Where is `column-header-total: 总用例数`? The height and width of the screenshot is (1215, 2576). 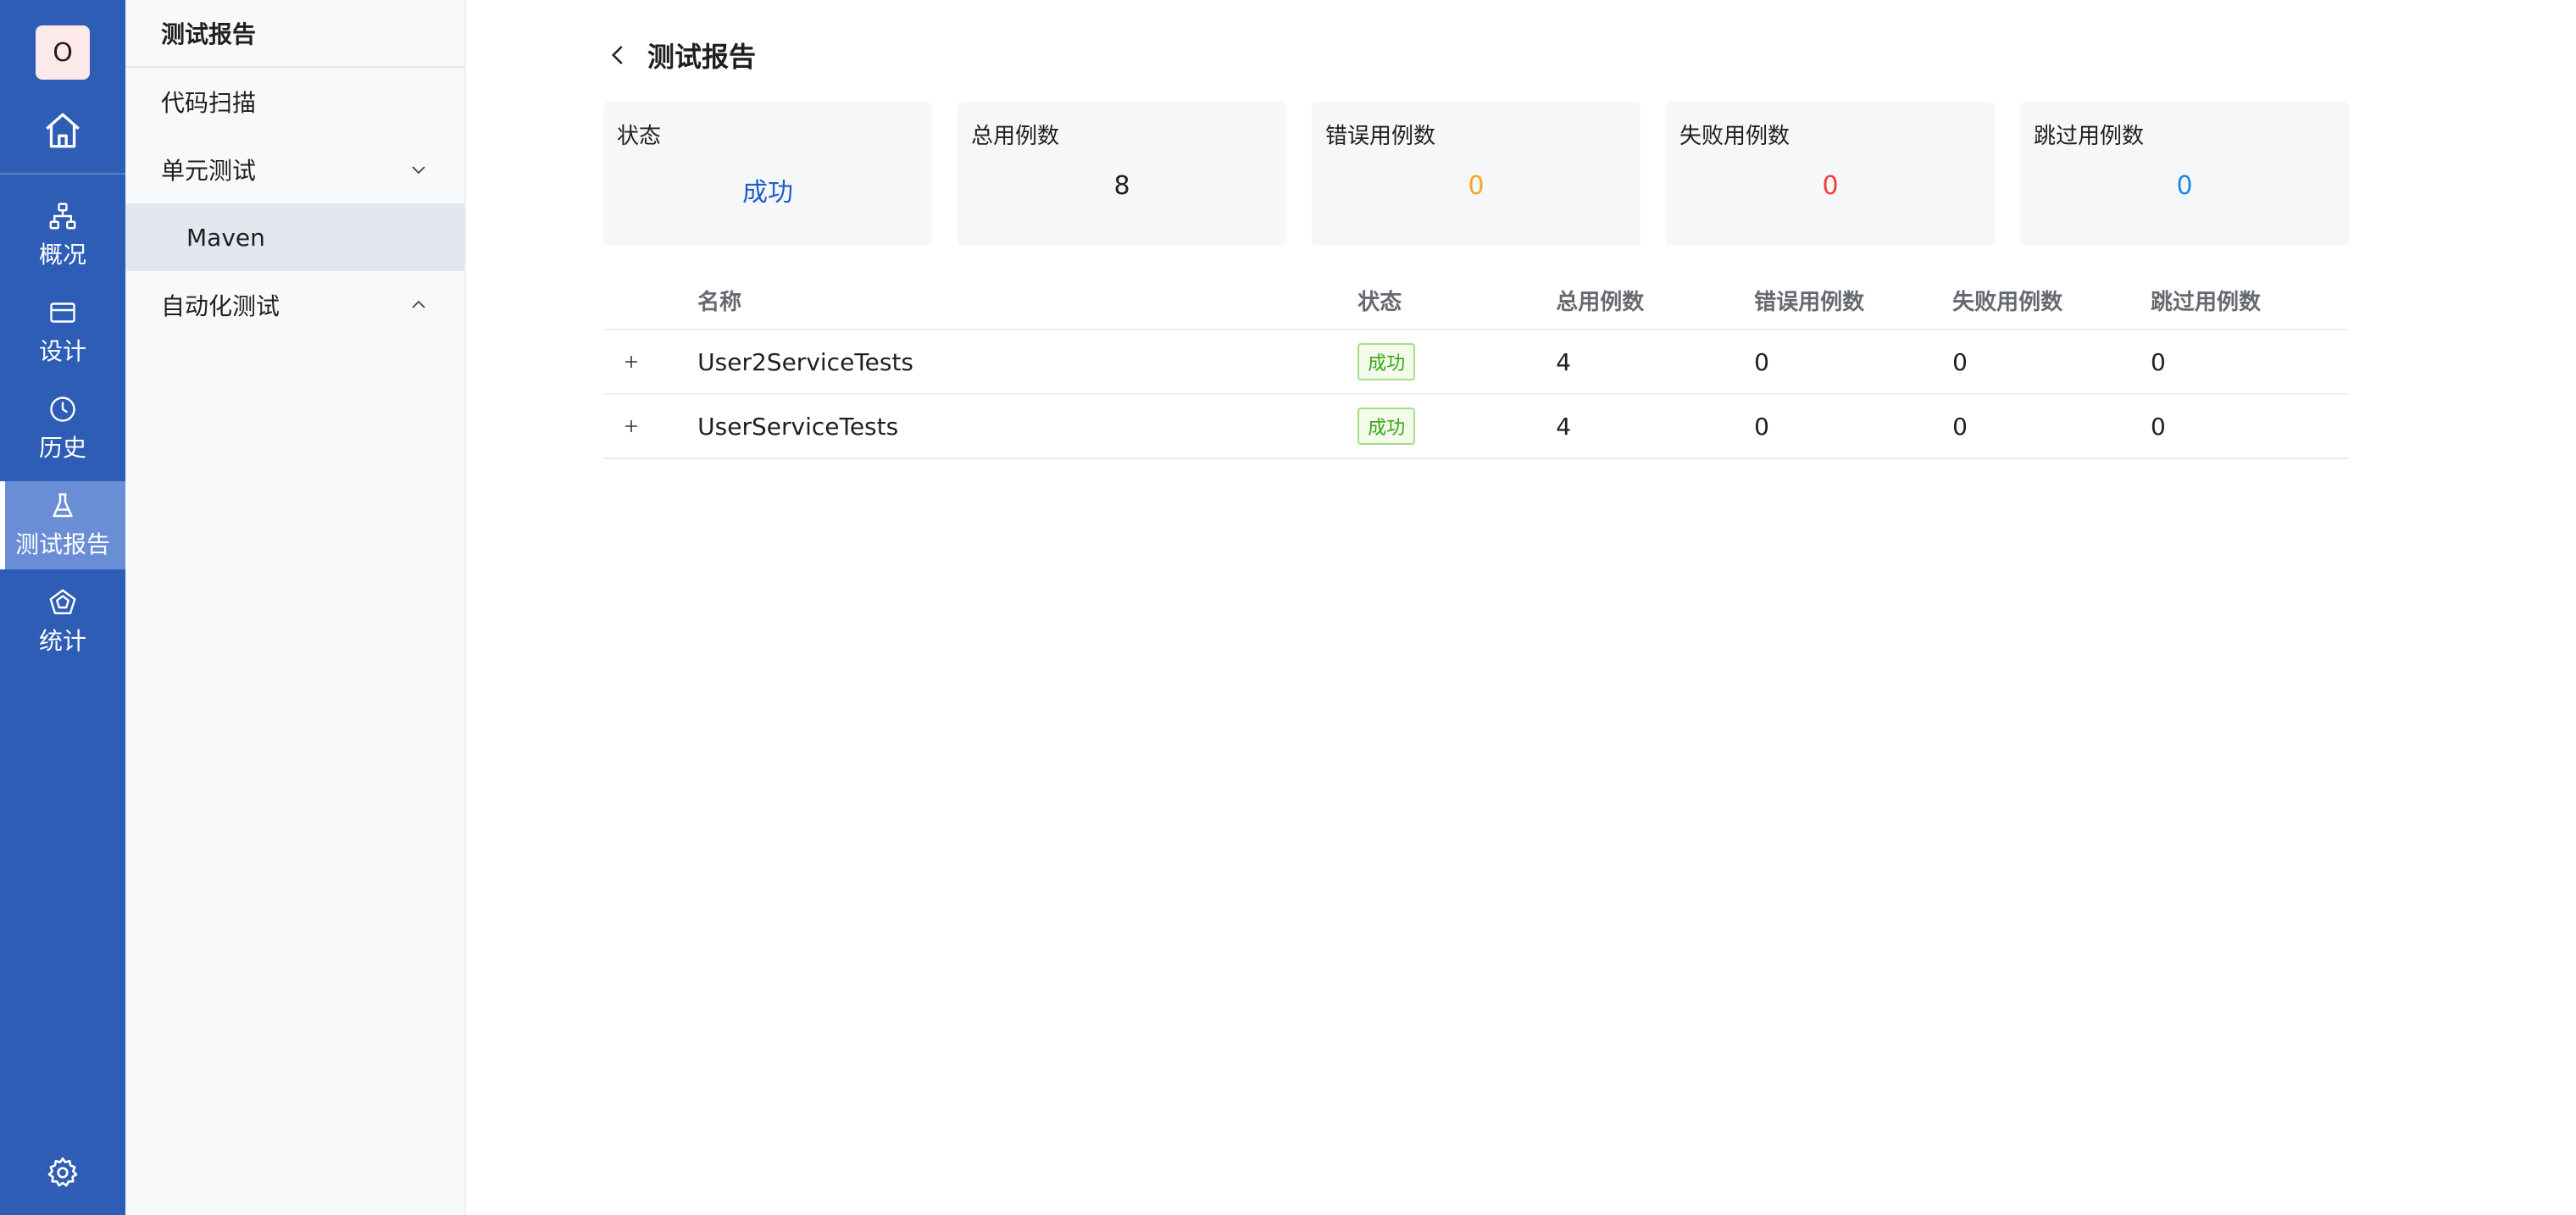 column-header-total: 总用例数 is located at coordinates (1600, 302).